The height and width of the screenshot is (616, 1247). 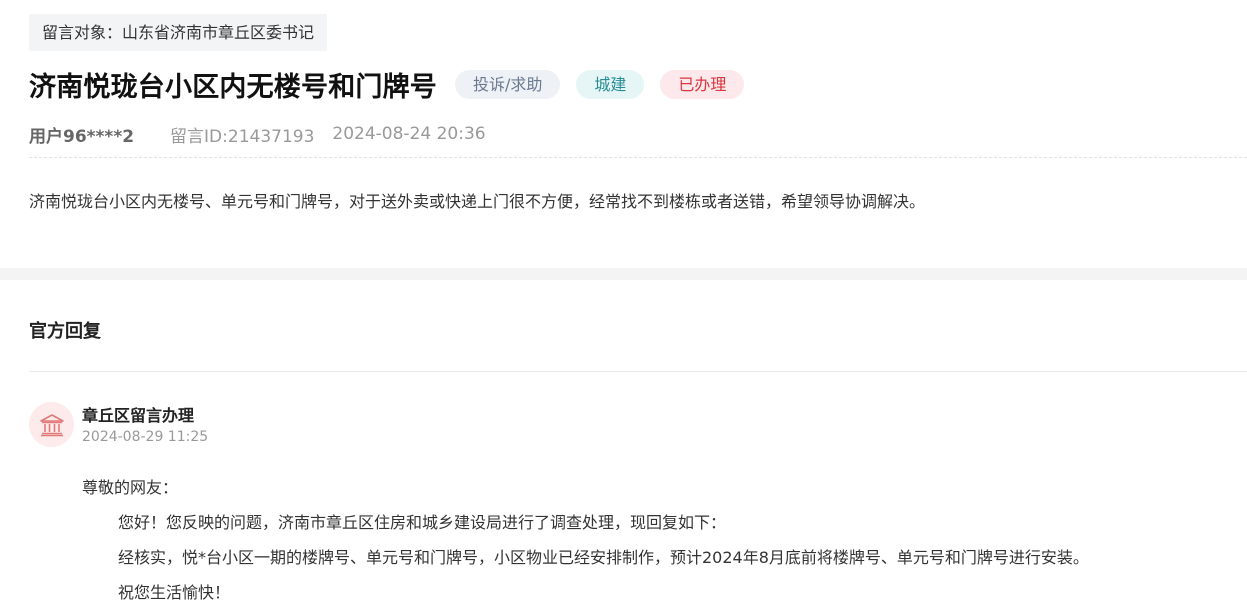 I want to click on reply-greeting: 尊敬的网友：, so click(x=130, y=487).